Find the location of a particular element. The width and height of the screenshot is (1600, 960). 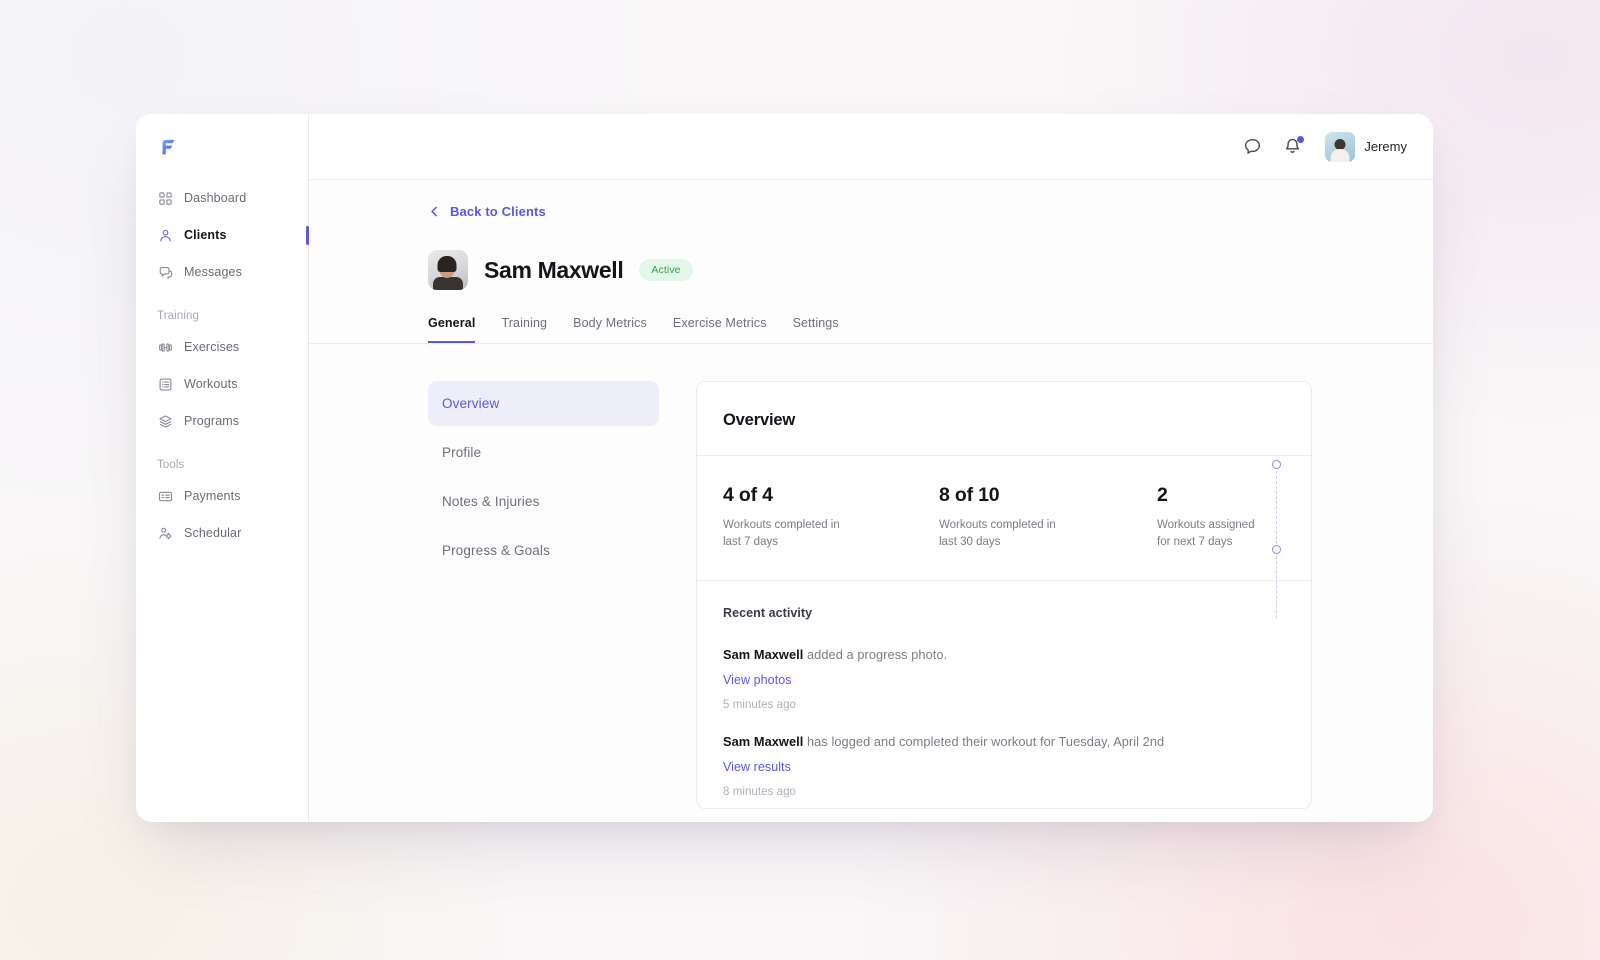

stat-value: 4 of 4 is located at coordinates (748, 495).